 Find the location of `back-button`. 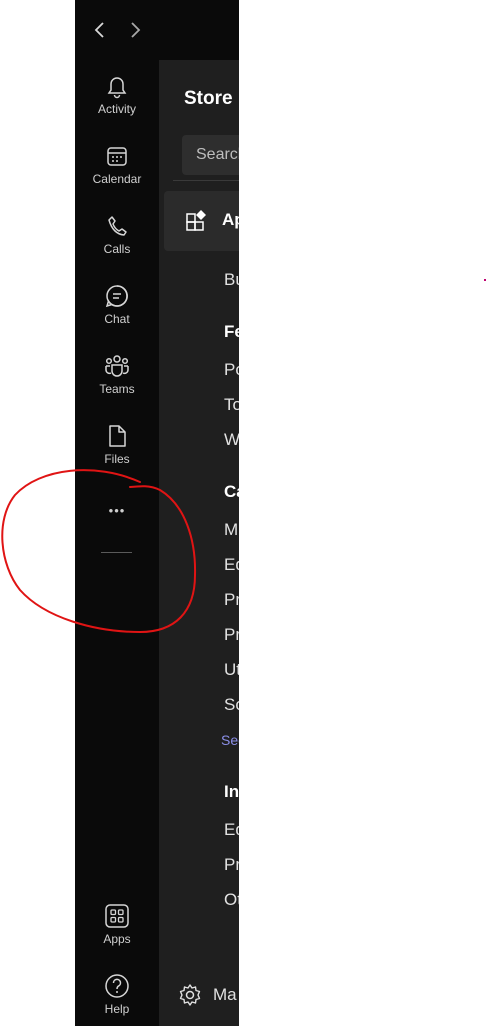

back-button is located at coordinates (100, 30).